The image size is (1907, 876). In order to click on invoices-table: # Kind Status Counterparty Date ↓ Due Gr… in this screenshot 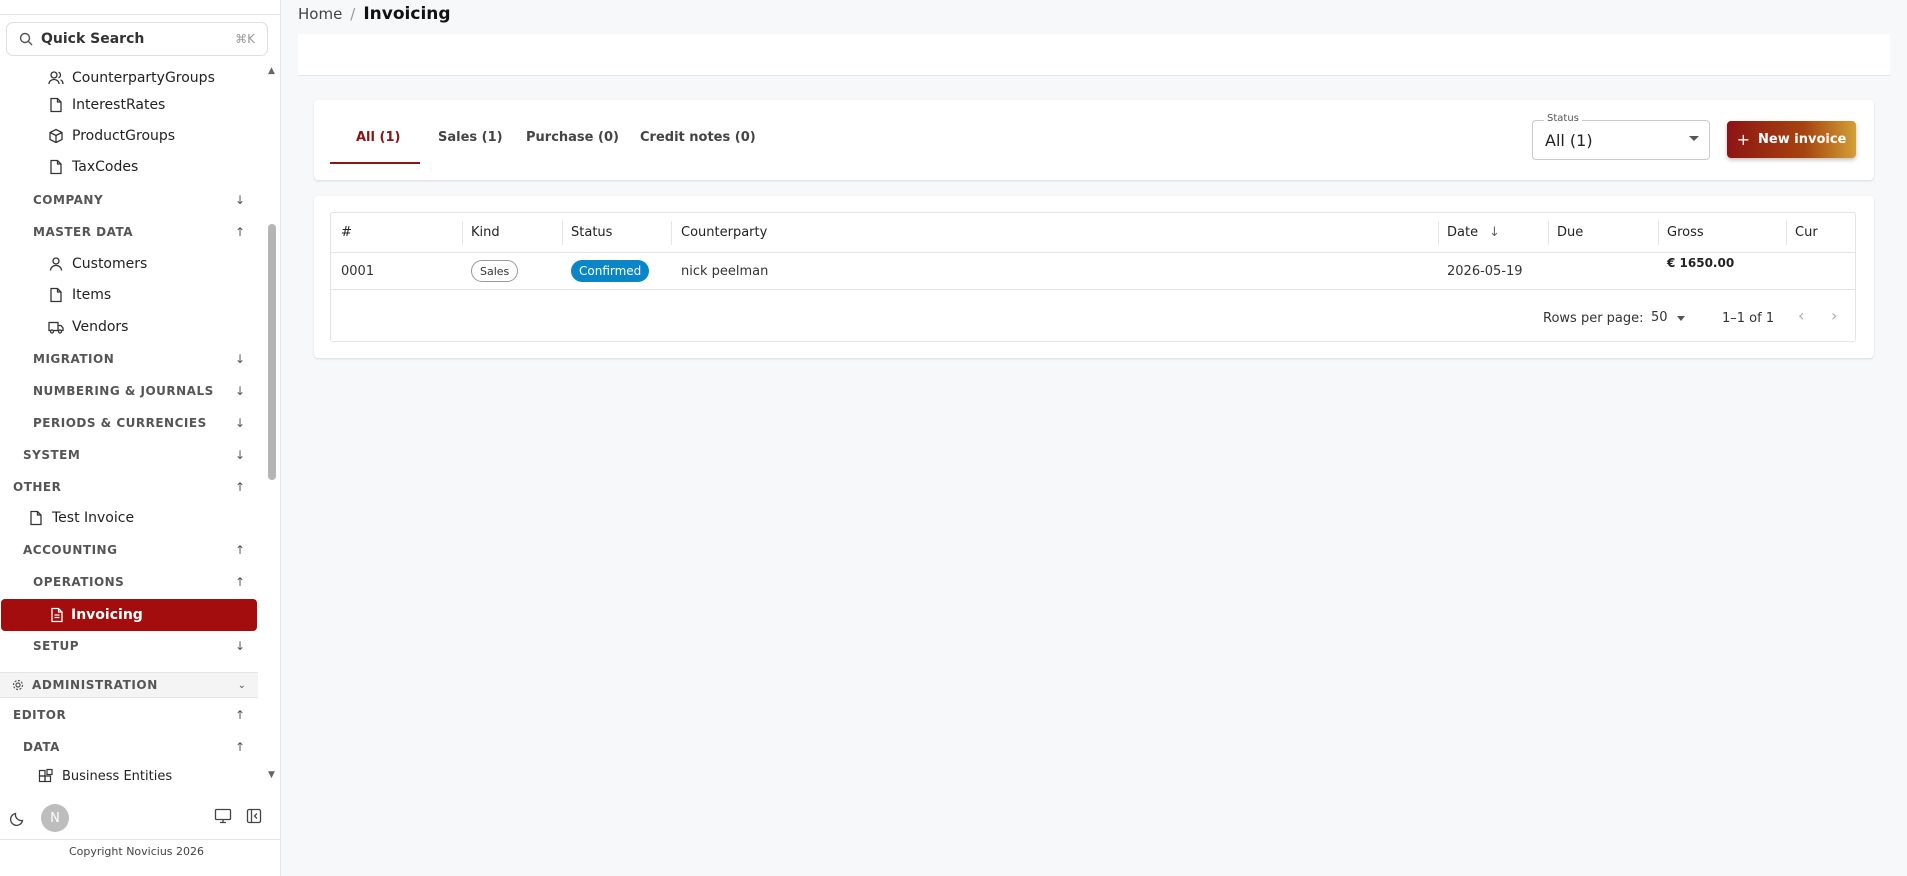, I will do `click(1093, 277)`.